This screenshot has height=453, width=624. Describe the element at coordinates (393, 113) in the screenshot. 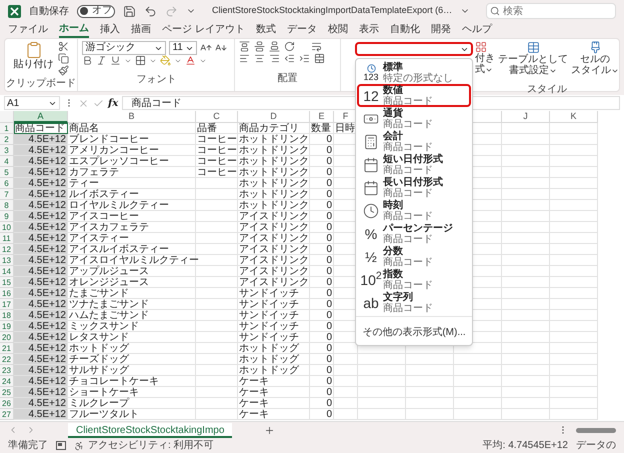

I see `format-name: 通貨` at that location.